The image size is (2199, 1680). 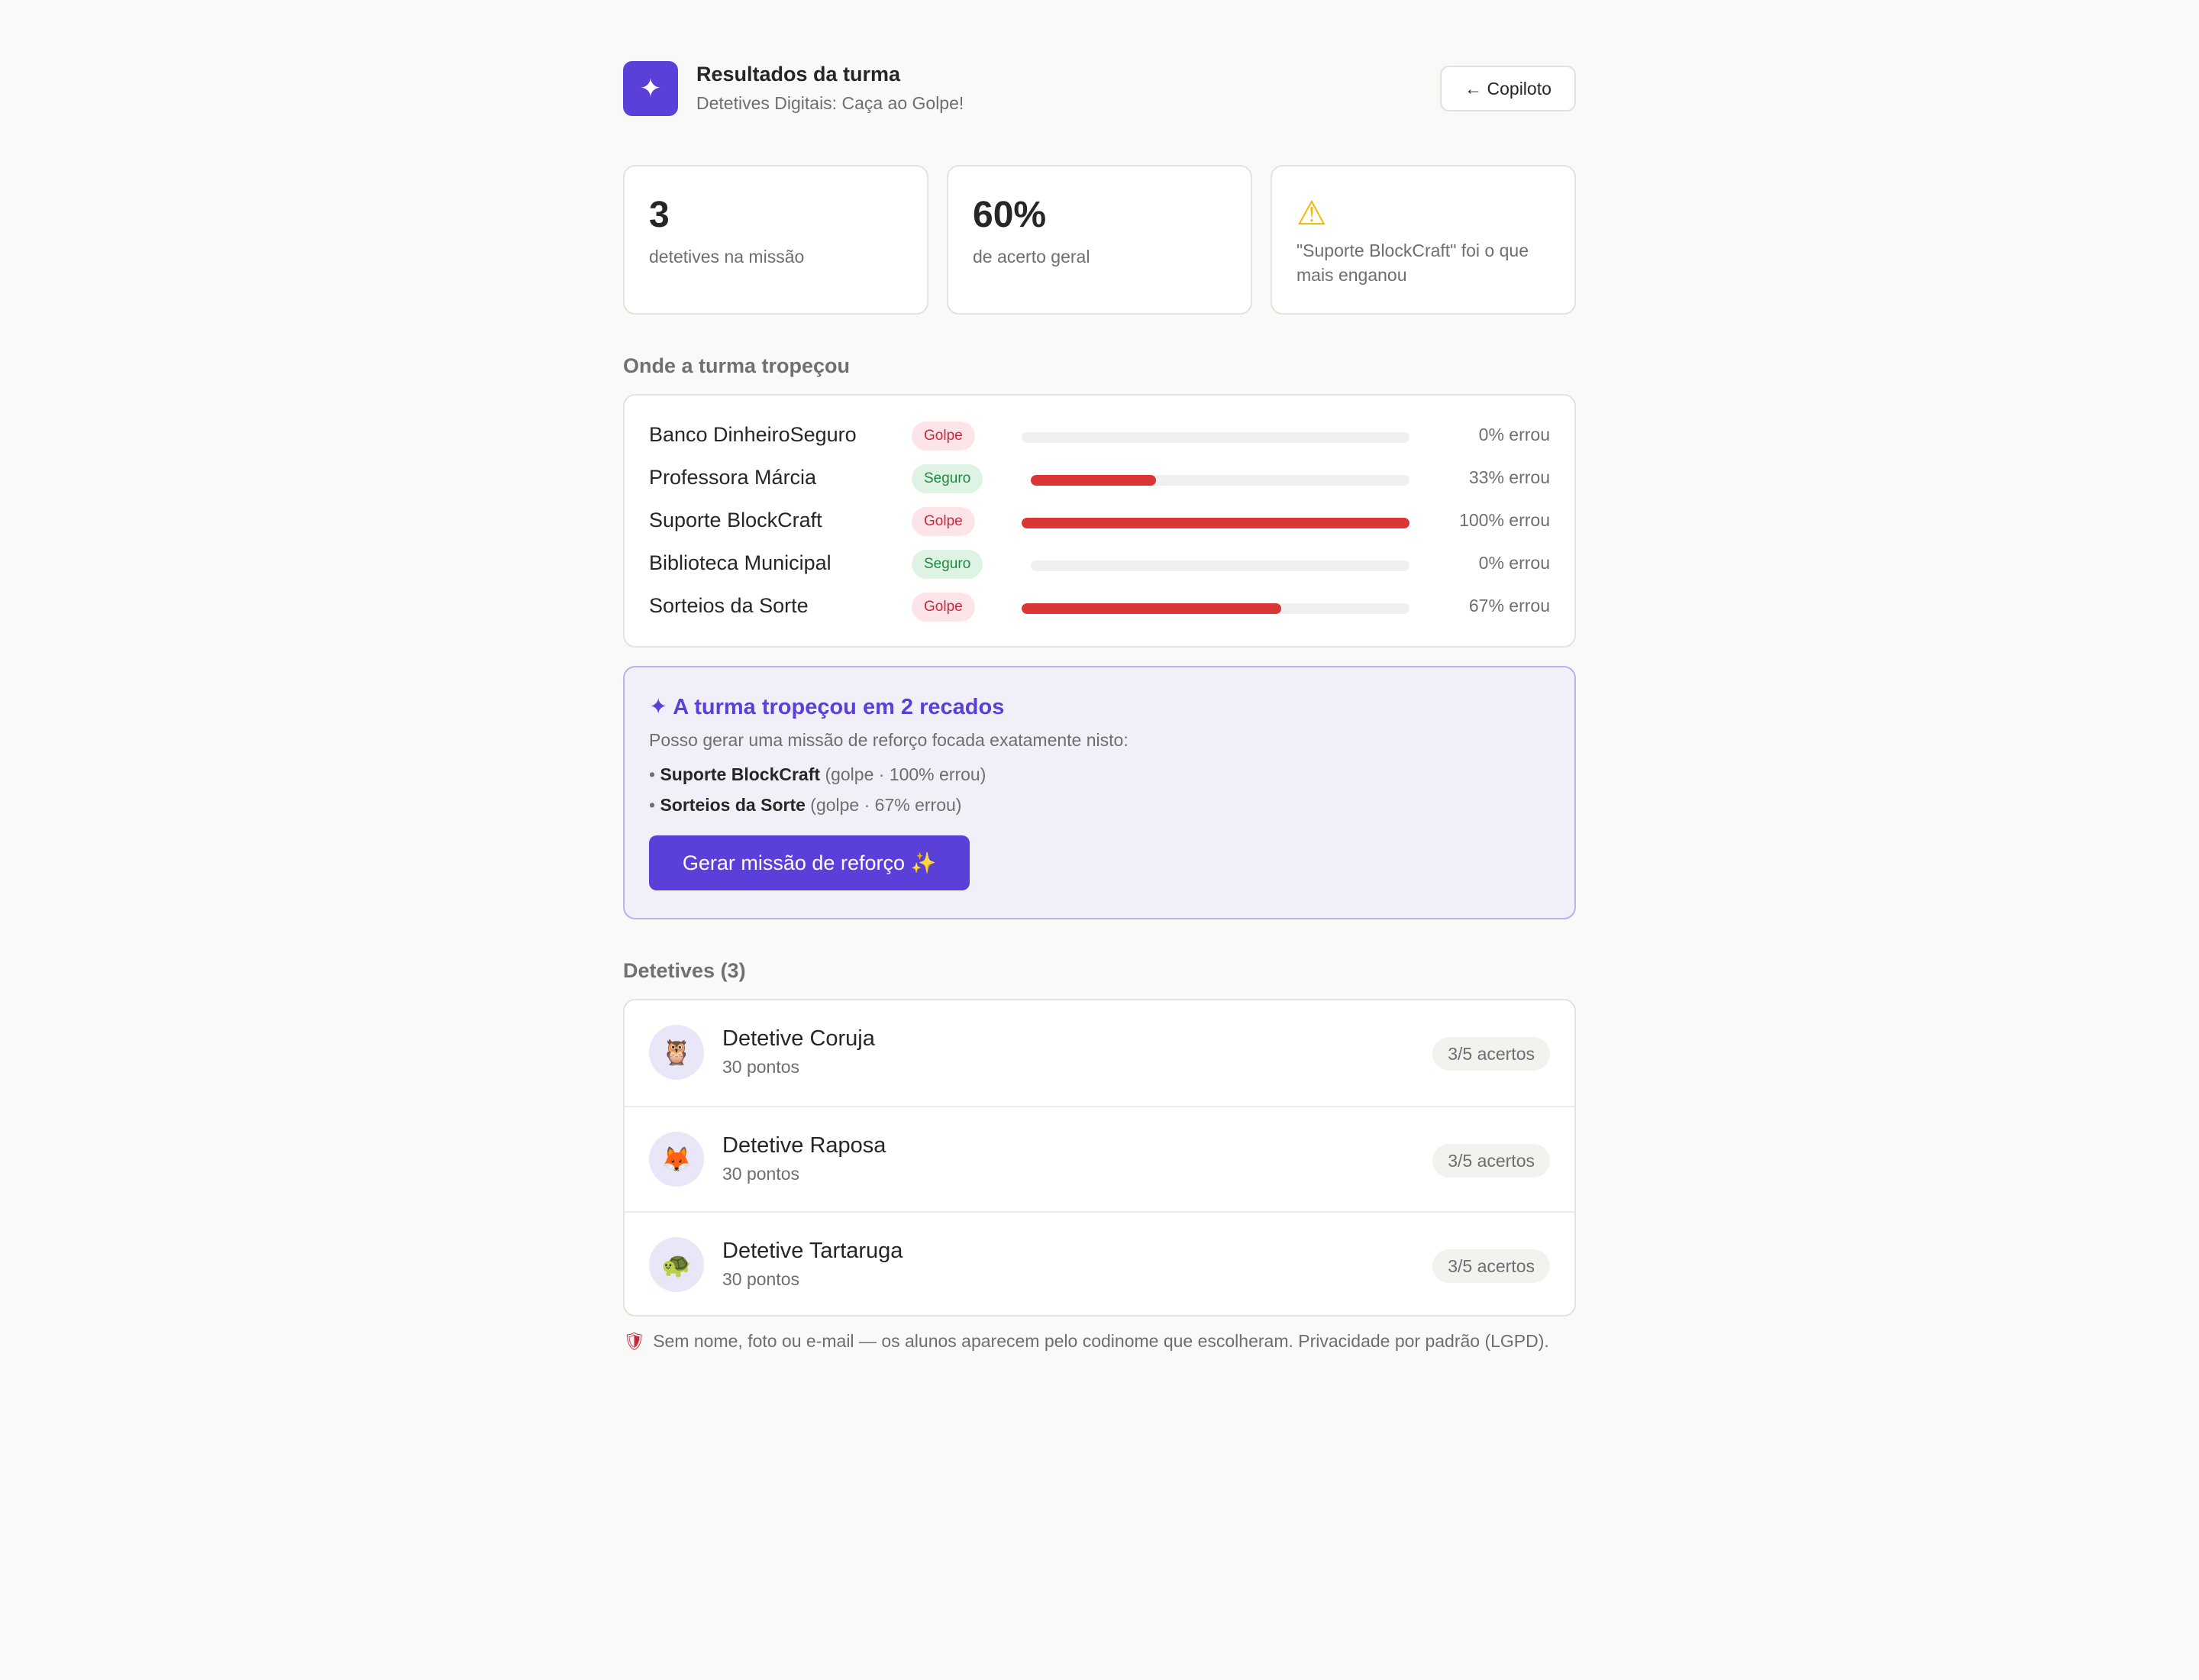 I want to click on back-to-copilot-button: ← Copiloto, so click(x=1508, y=88).